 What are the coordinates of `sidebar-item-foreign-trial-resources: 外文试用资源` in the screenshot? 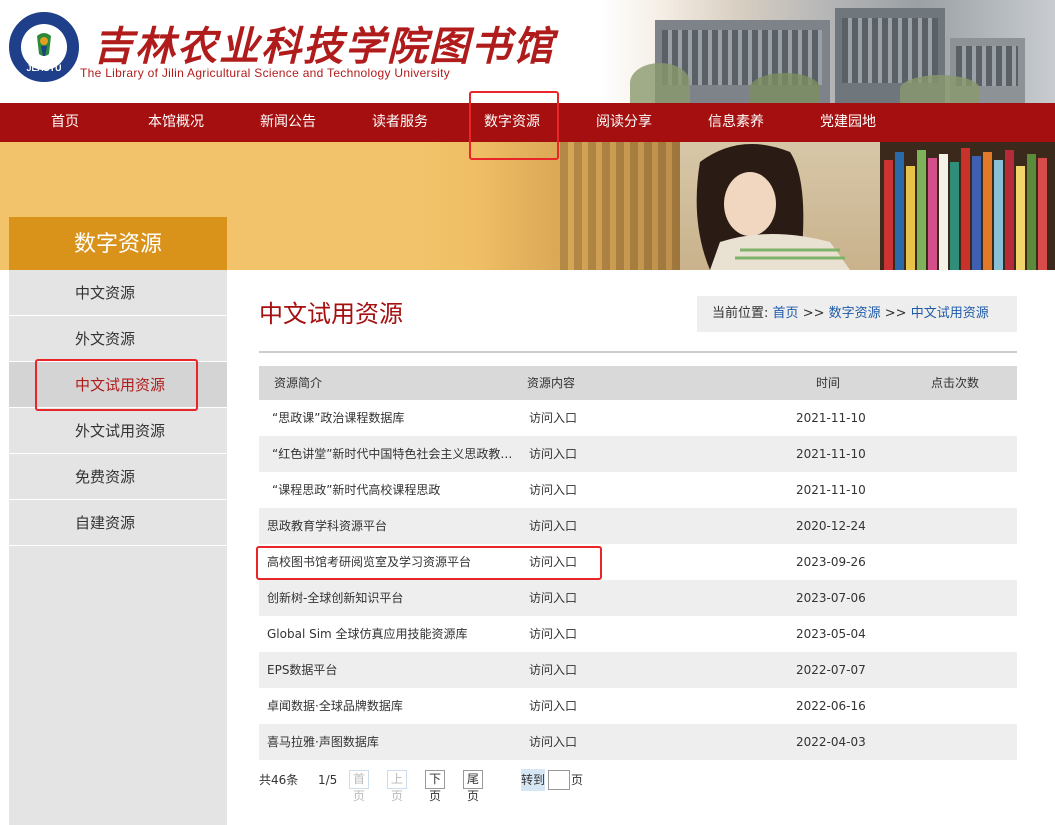 It's located at (118, 431).